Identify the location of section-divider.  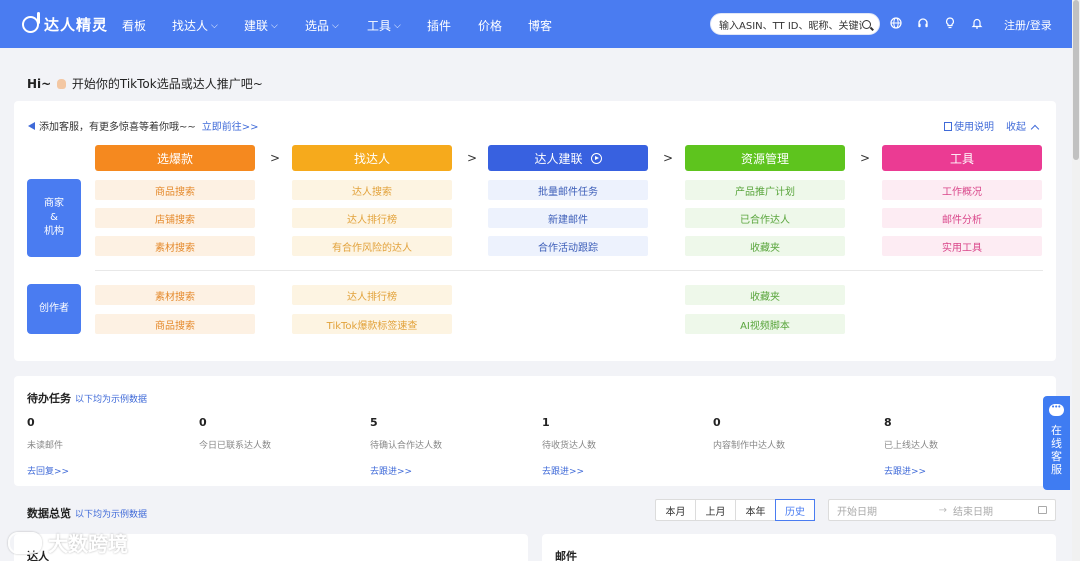
(569, 270).